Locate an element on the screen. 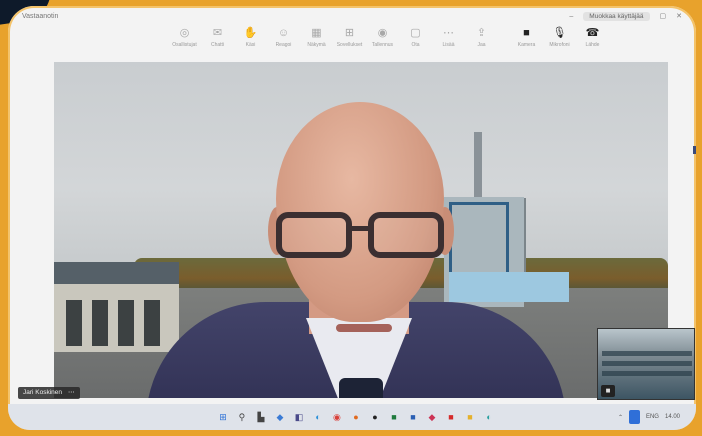  clock: 14.00 is located at coordinates (672, 417).